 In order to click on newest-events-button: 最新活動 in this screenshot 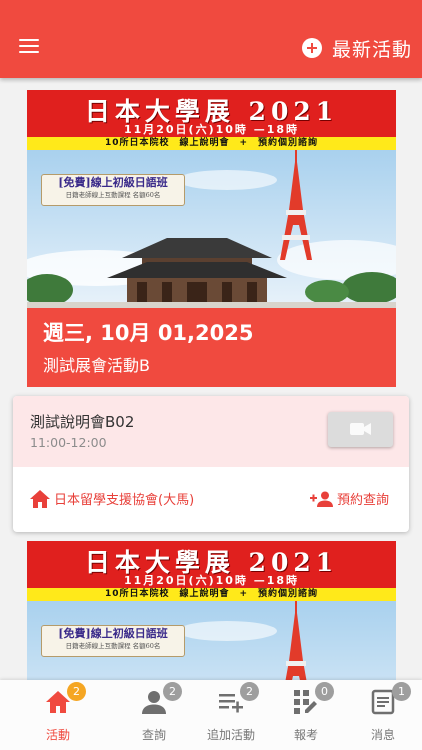, I will do `click(356, 48)`.